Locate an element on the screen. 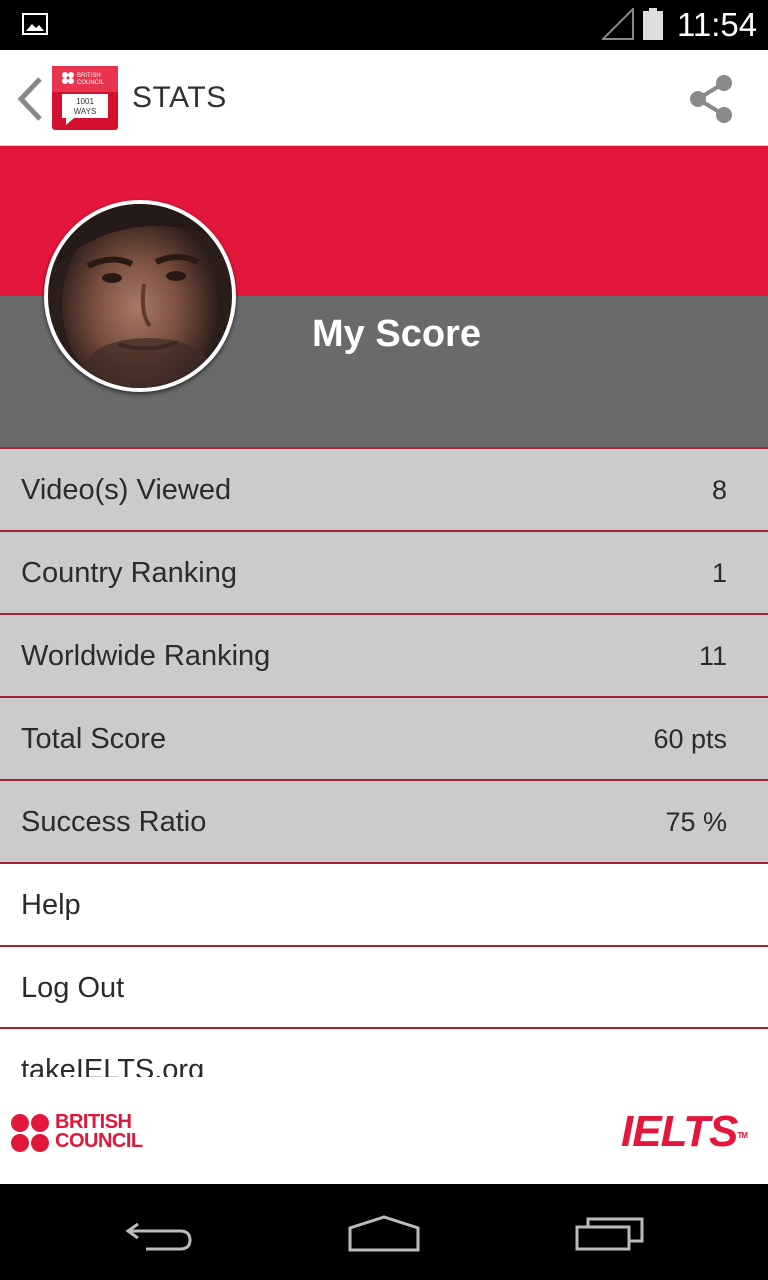 The image size is (768, 1280). navigation-bar is located at coordinates (384, 1232).